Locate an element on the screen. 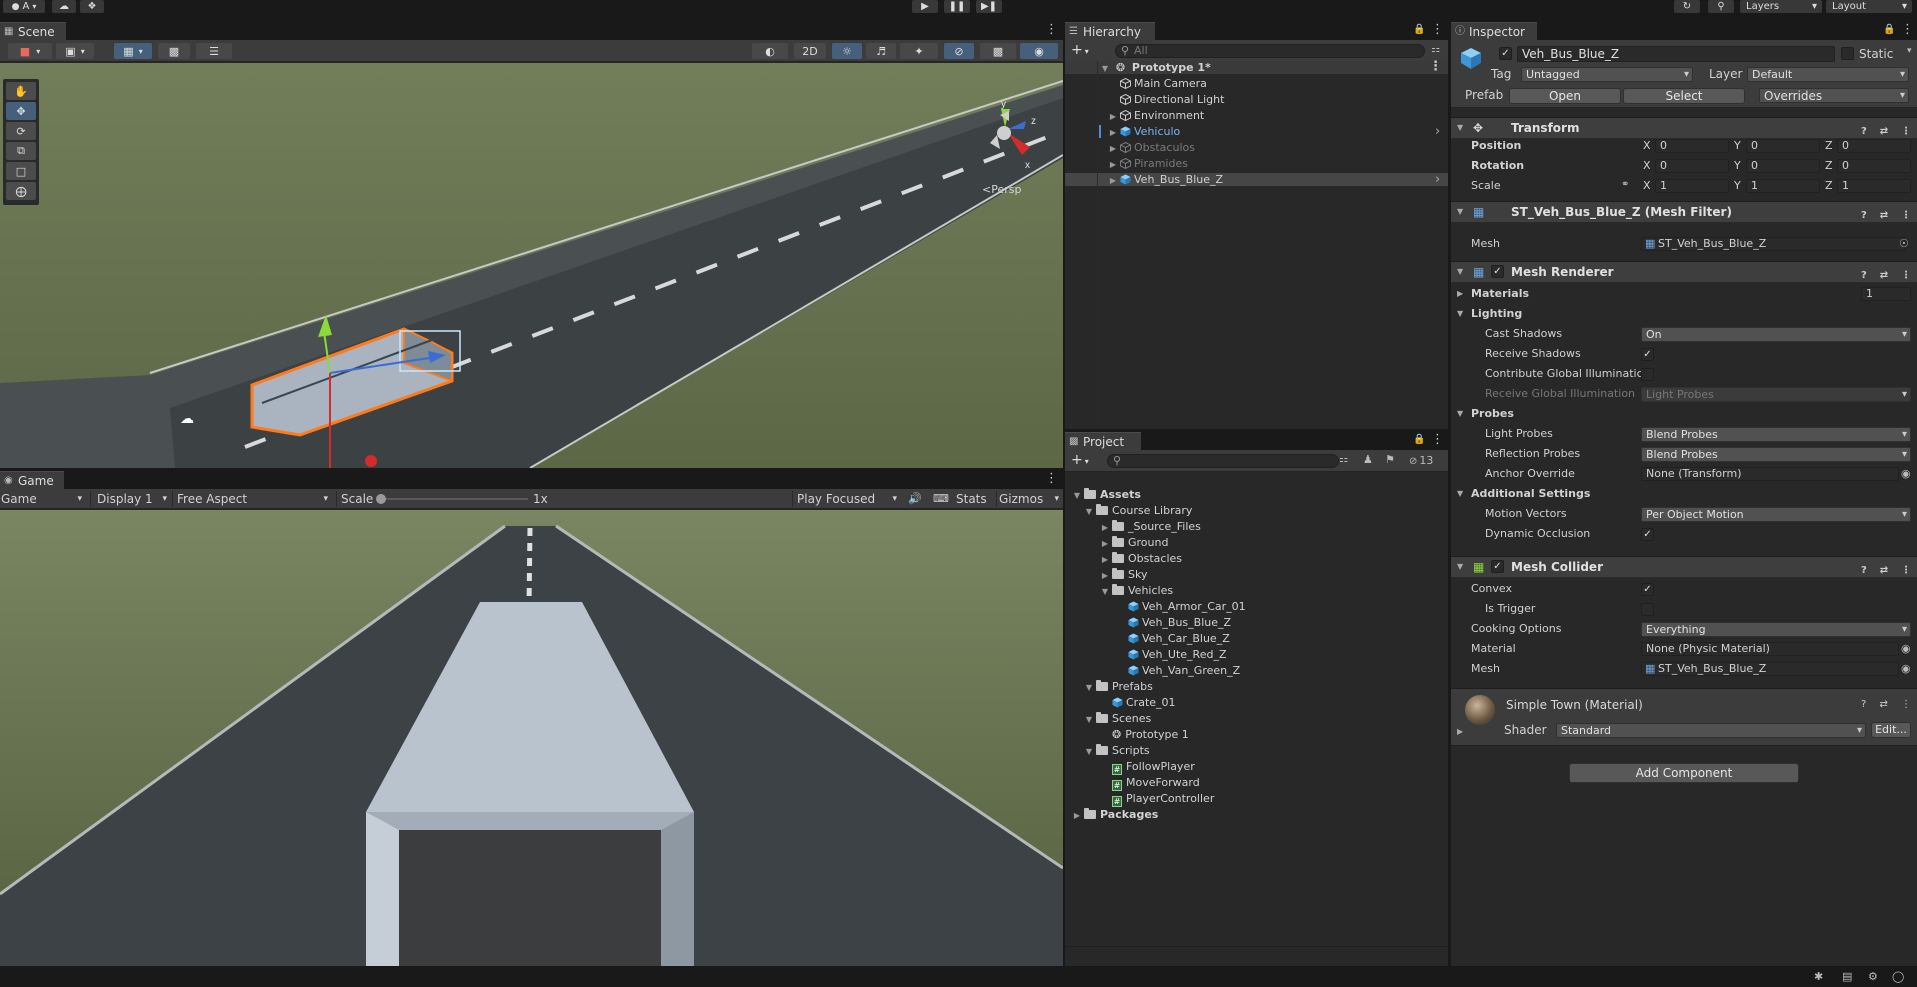 This screenshot has width=1917, height=987. receive-shadows-checkbox: ✓ is located at coordinates (1647, 354).